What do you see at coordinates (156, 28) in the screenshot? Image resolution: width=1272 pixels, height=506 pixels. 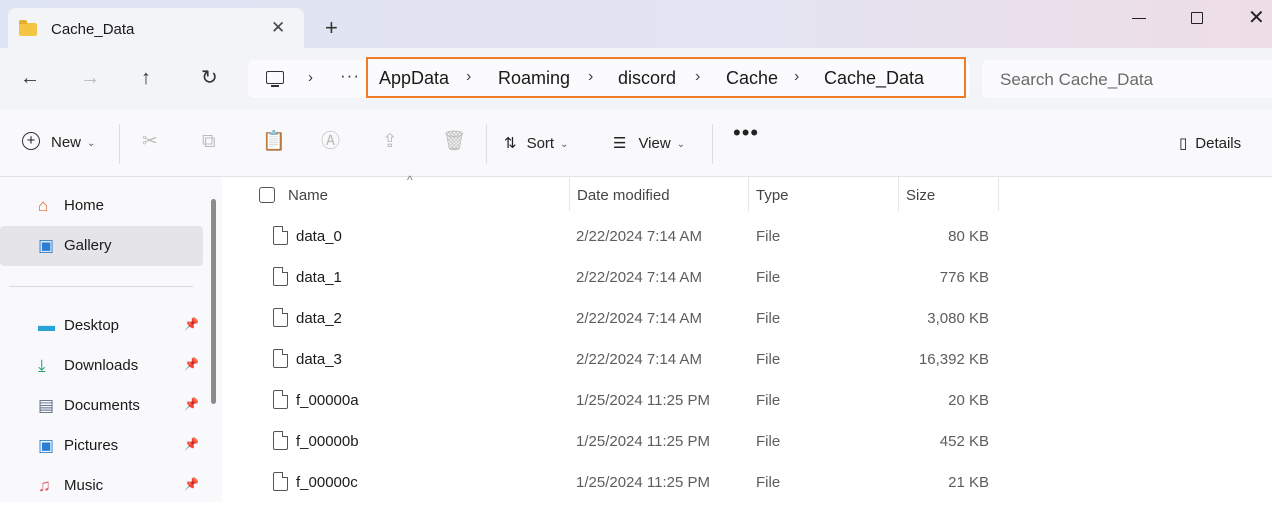 I see `tab-cache-data: Cache_Data ✕` at bounding box center [156, 28].